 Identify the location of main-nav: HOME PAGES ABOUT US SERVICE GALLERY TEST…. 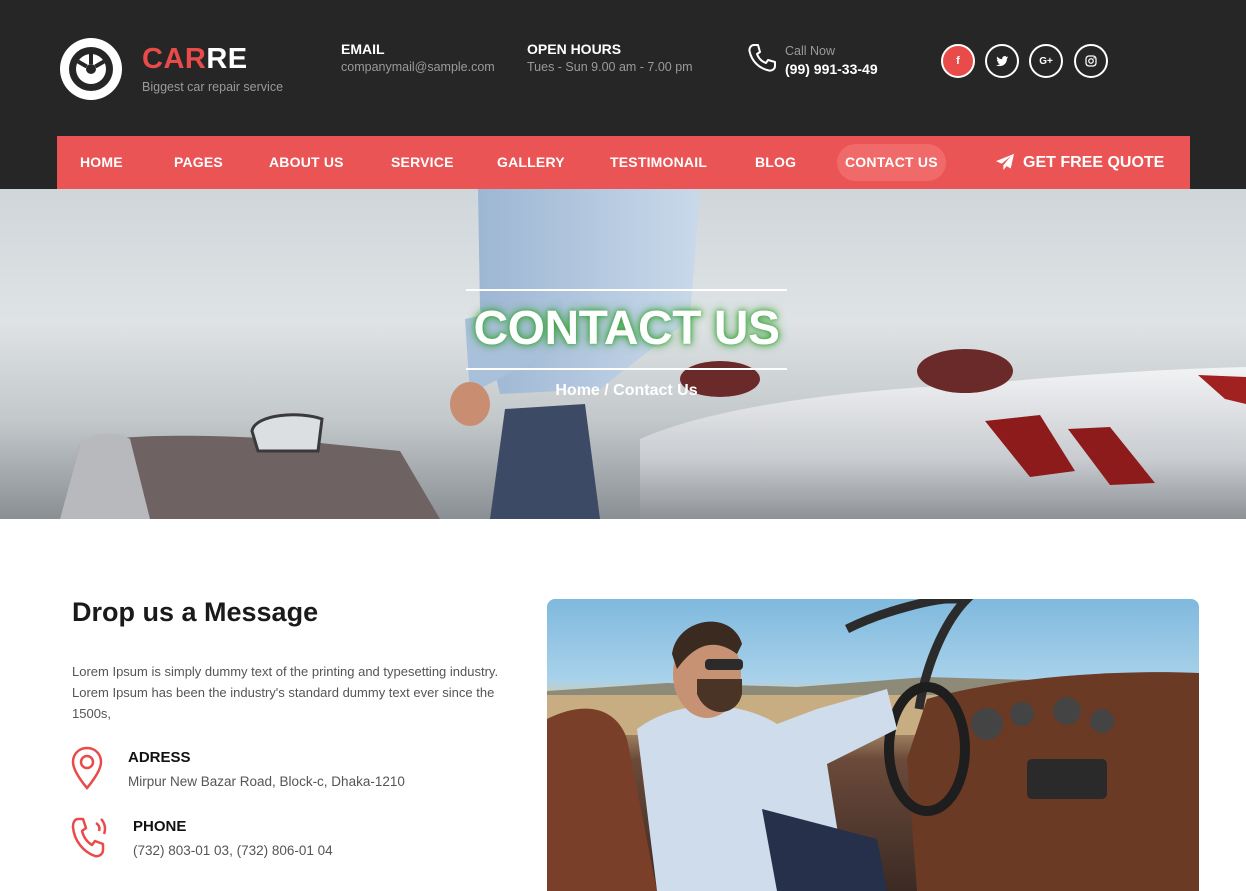
(623, 162).